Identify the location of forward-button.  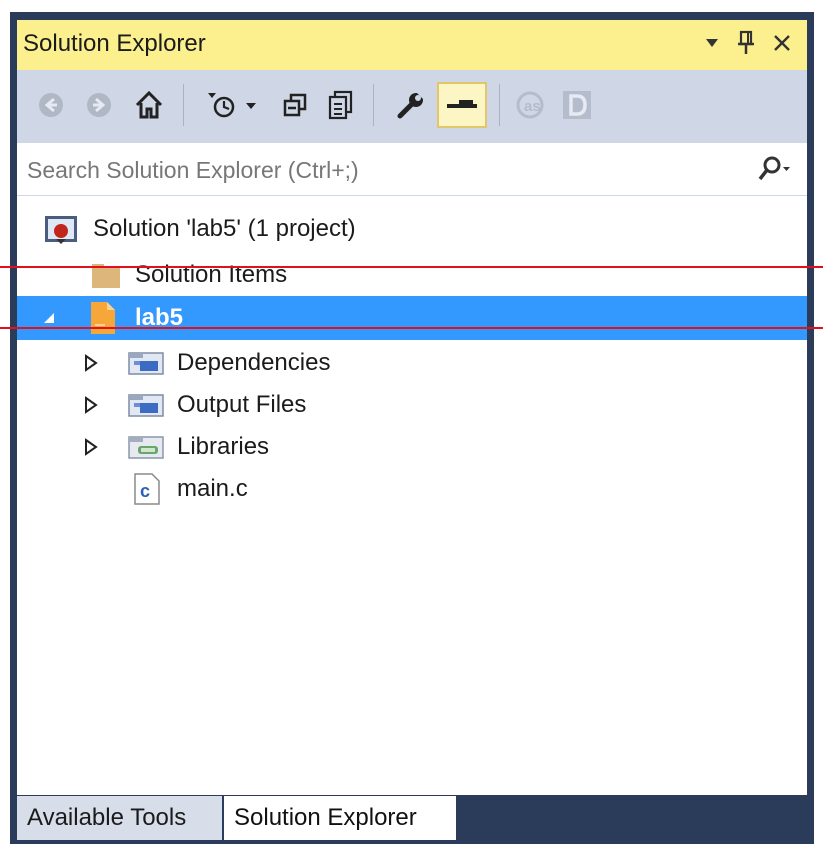
(99, 105).